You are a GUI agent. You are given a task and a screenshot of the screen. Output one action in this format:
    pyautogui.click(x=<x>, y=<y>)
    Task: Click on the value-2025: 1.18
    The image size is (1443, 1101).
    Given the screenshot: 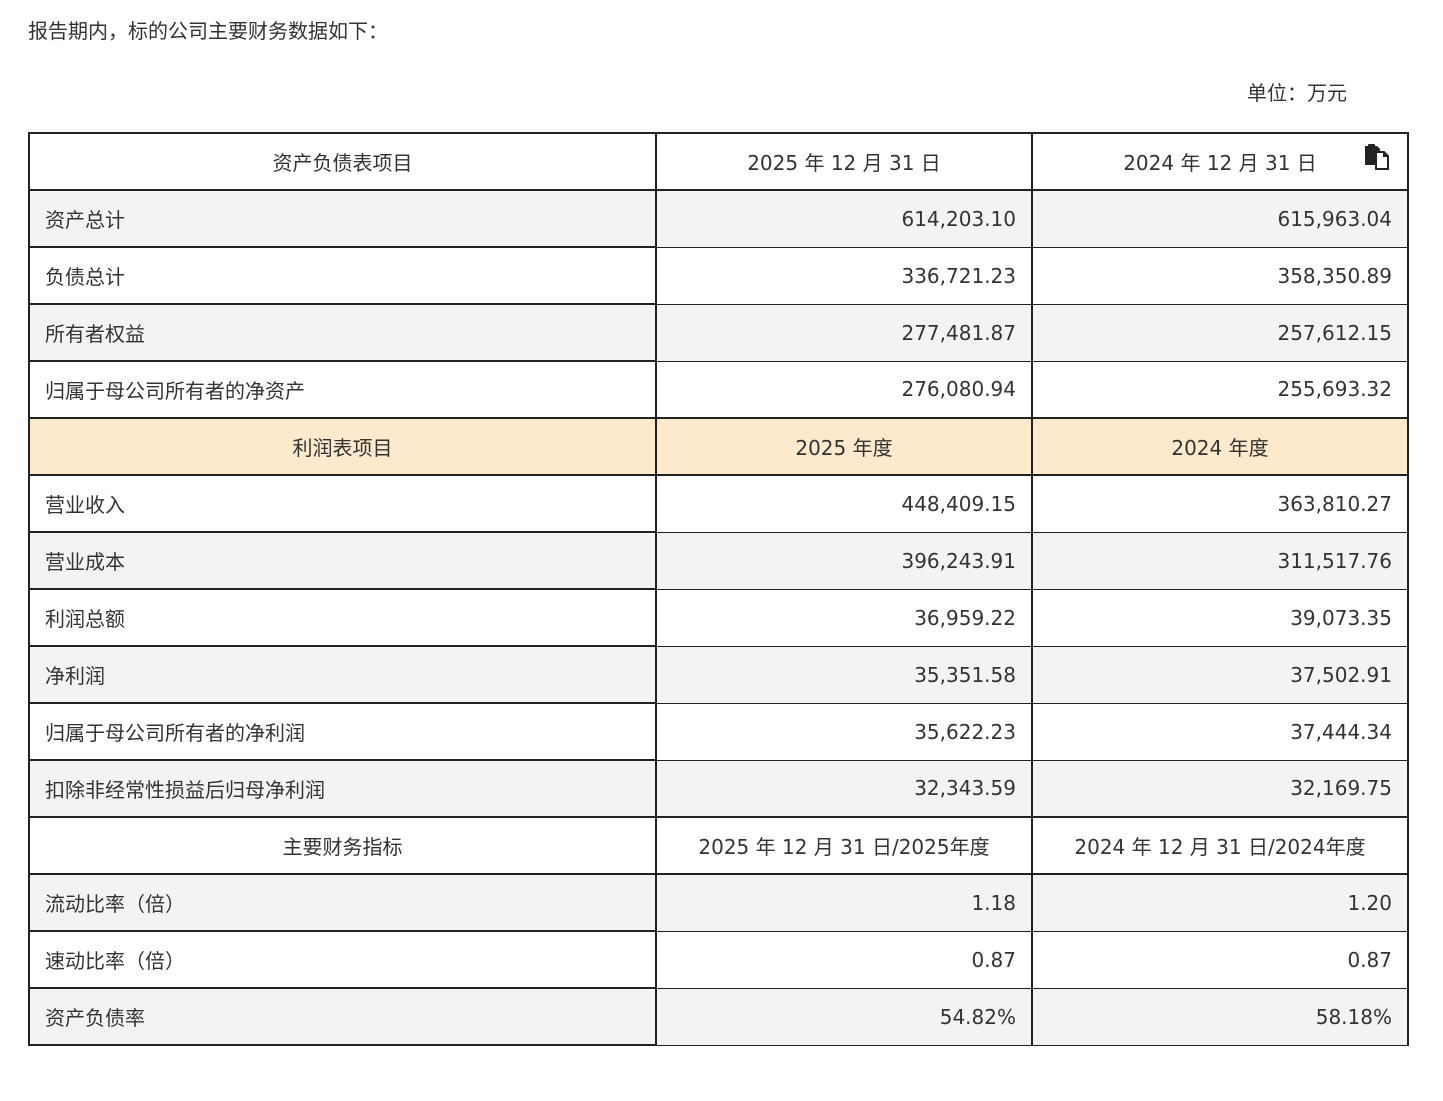 What is the action you would take?
    pyautogui.click(x=844, y=902)
    